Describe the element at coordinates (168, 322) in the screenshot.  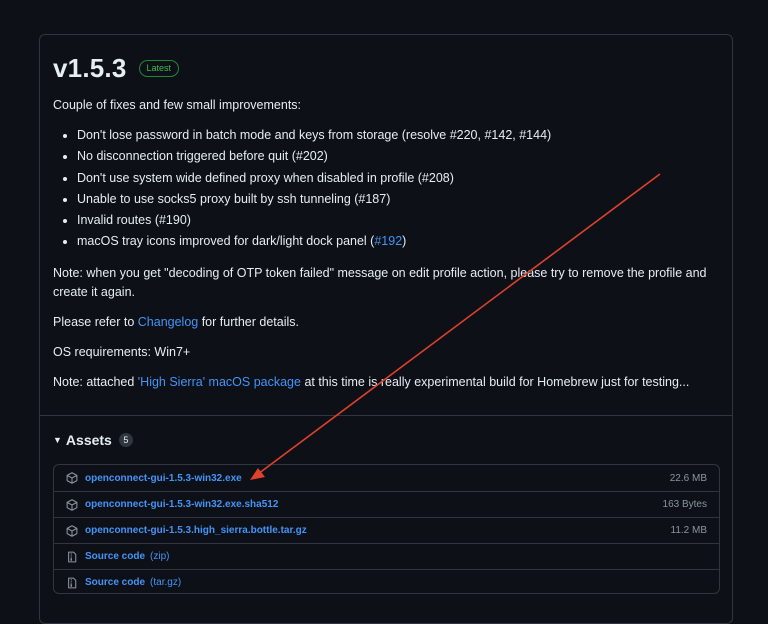
I see `changelog-link: Changelog` at that location.